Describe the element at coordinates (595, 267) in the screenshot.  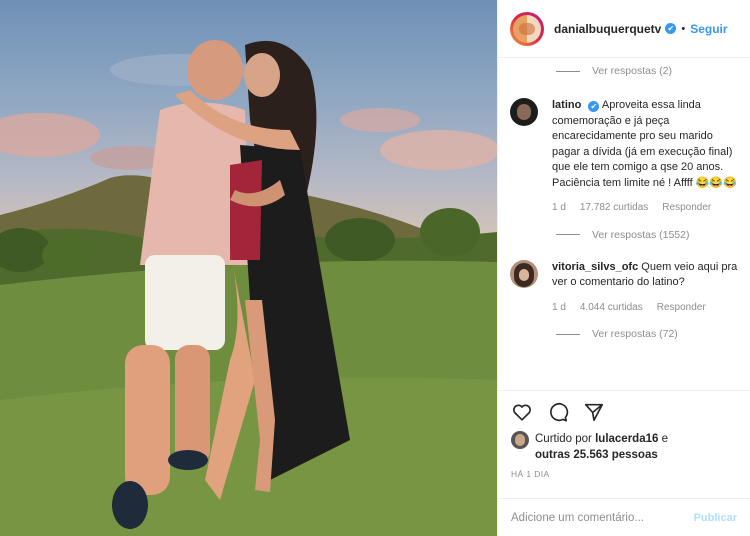
I see `commenter-username: vitoria_silvs_ofc` at that location.